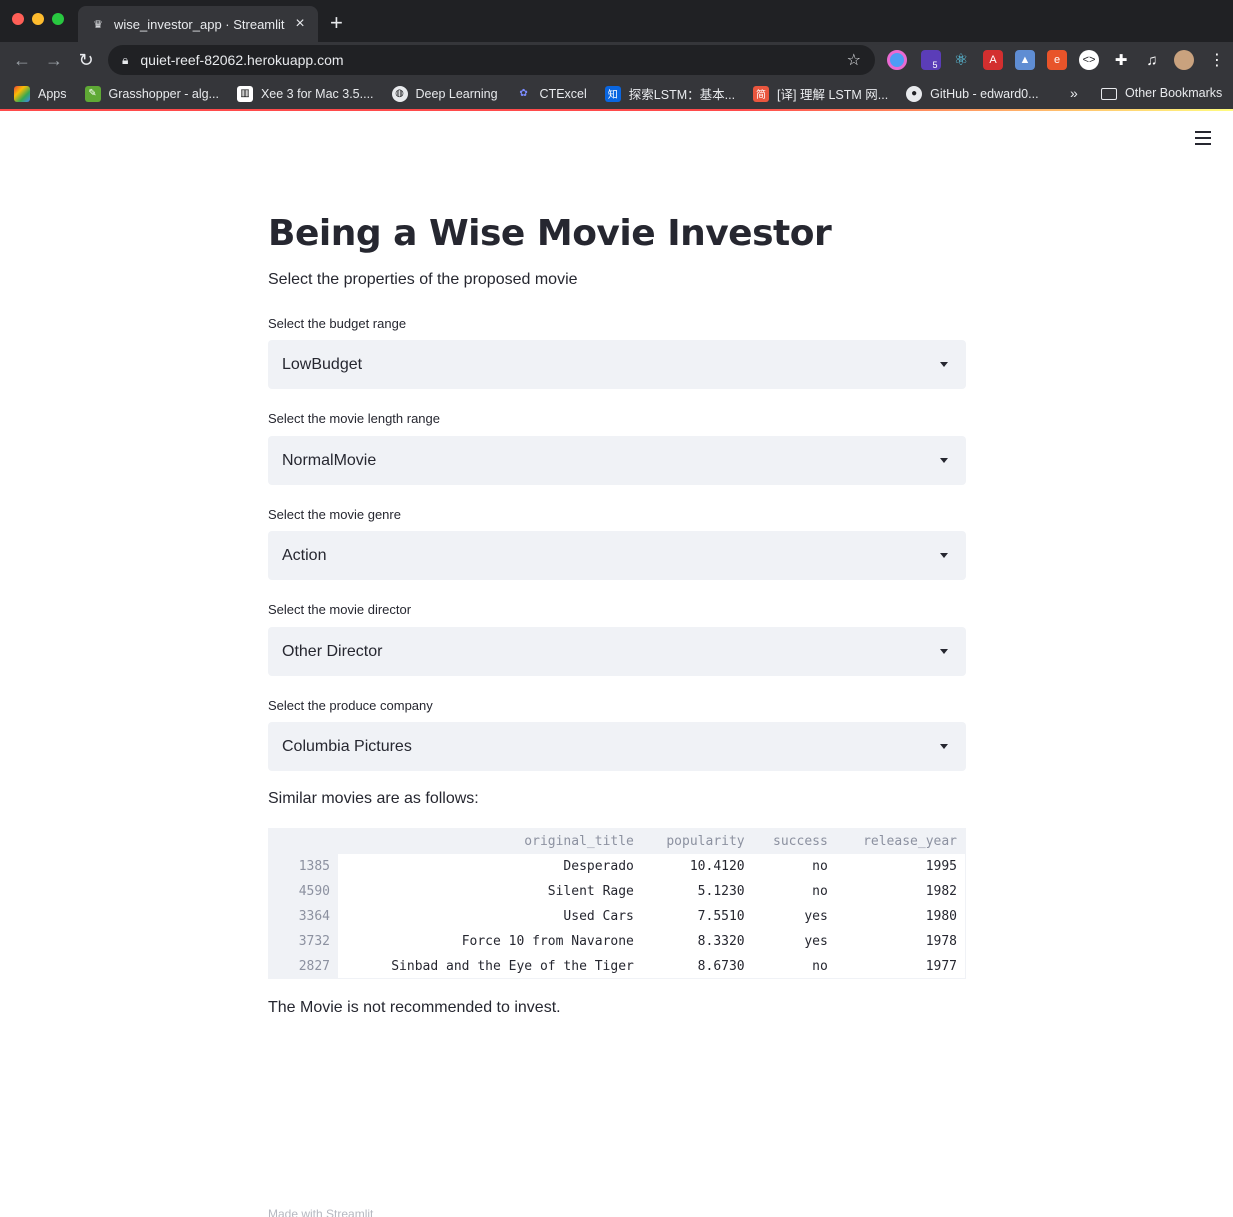 This screenshot has height=1217, width=1233. Describe the element at coordinates (941, 916) in the screenshot. I see `cell-release-year: 1980` at that location.